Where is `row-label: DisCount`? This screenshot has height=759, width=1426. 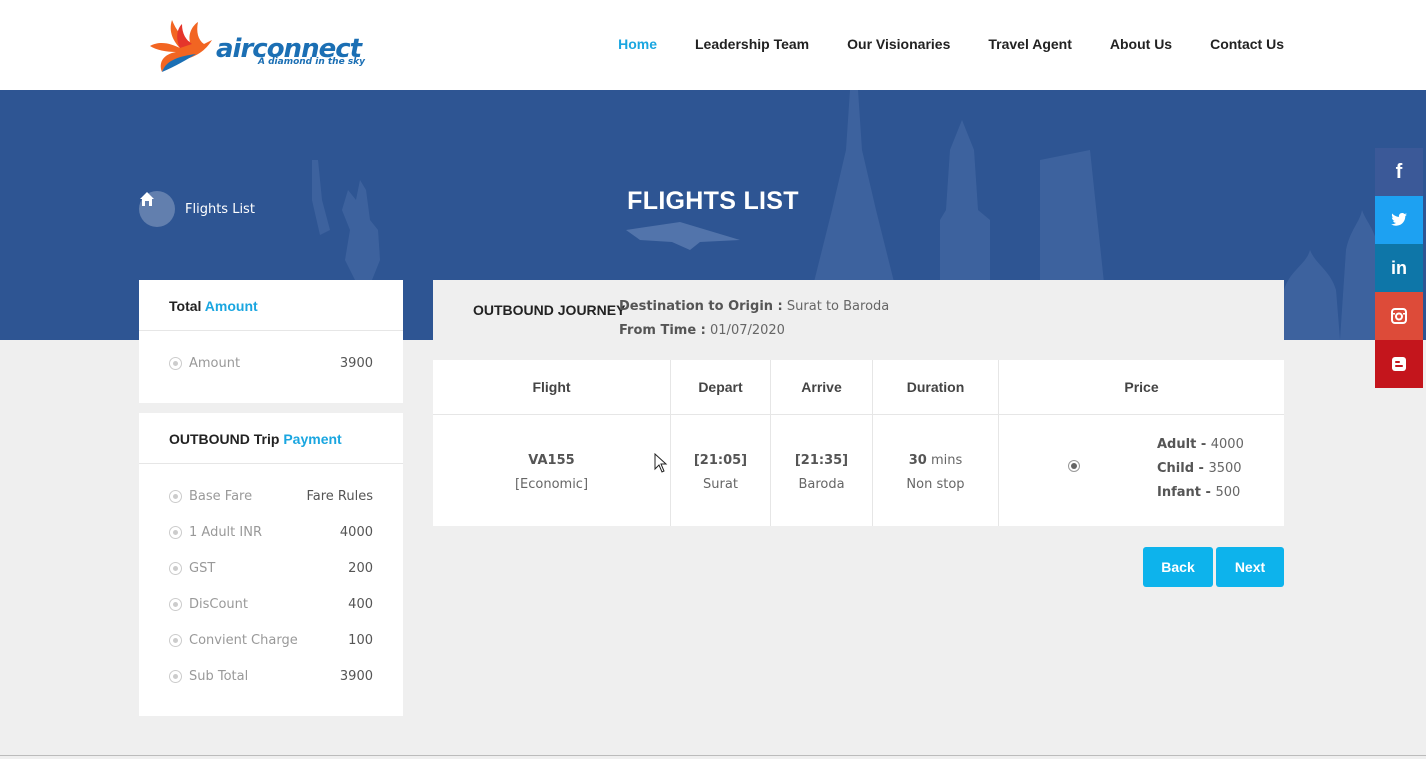 row-label: DisCount is located at coordinates (219, 604).